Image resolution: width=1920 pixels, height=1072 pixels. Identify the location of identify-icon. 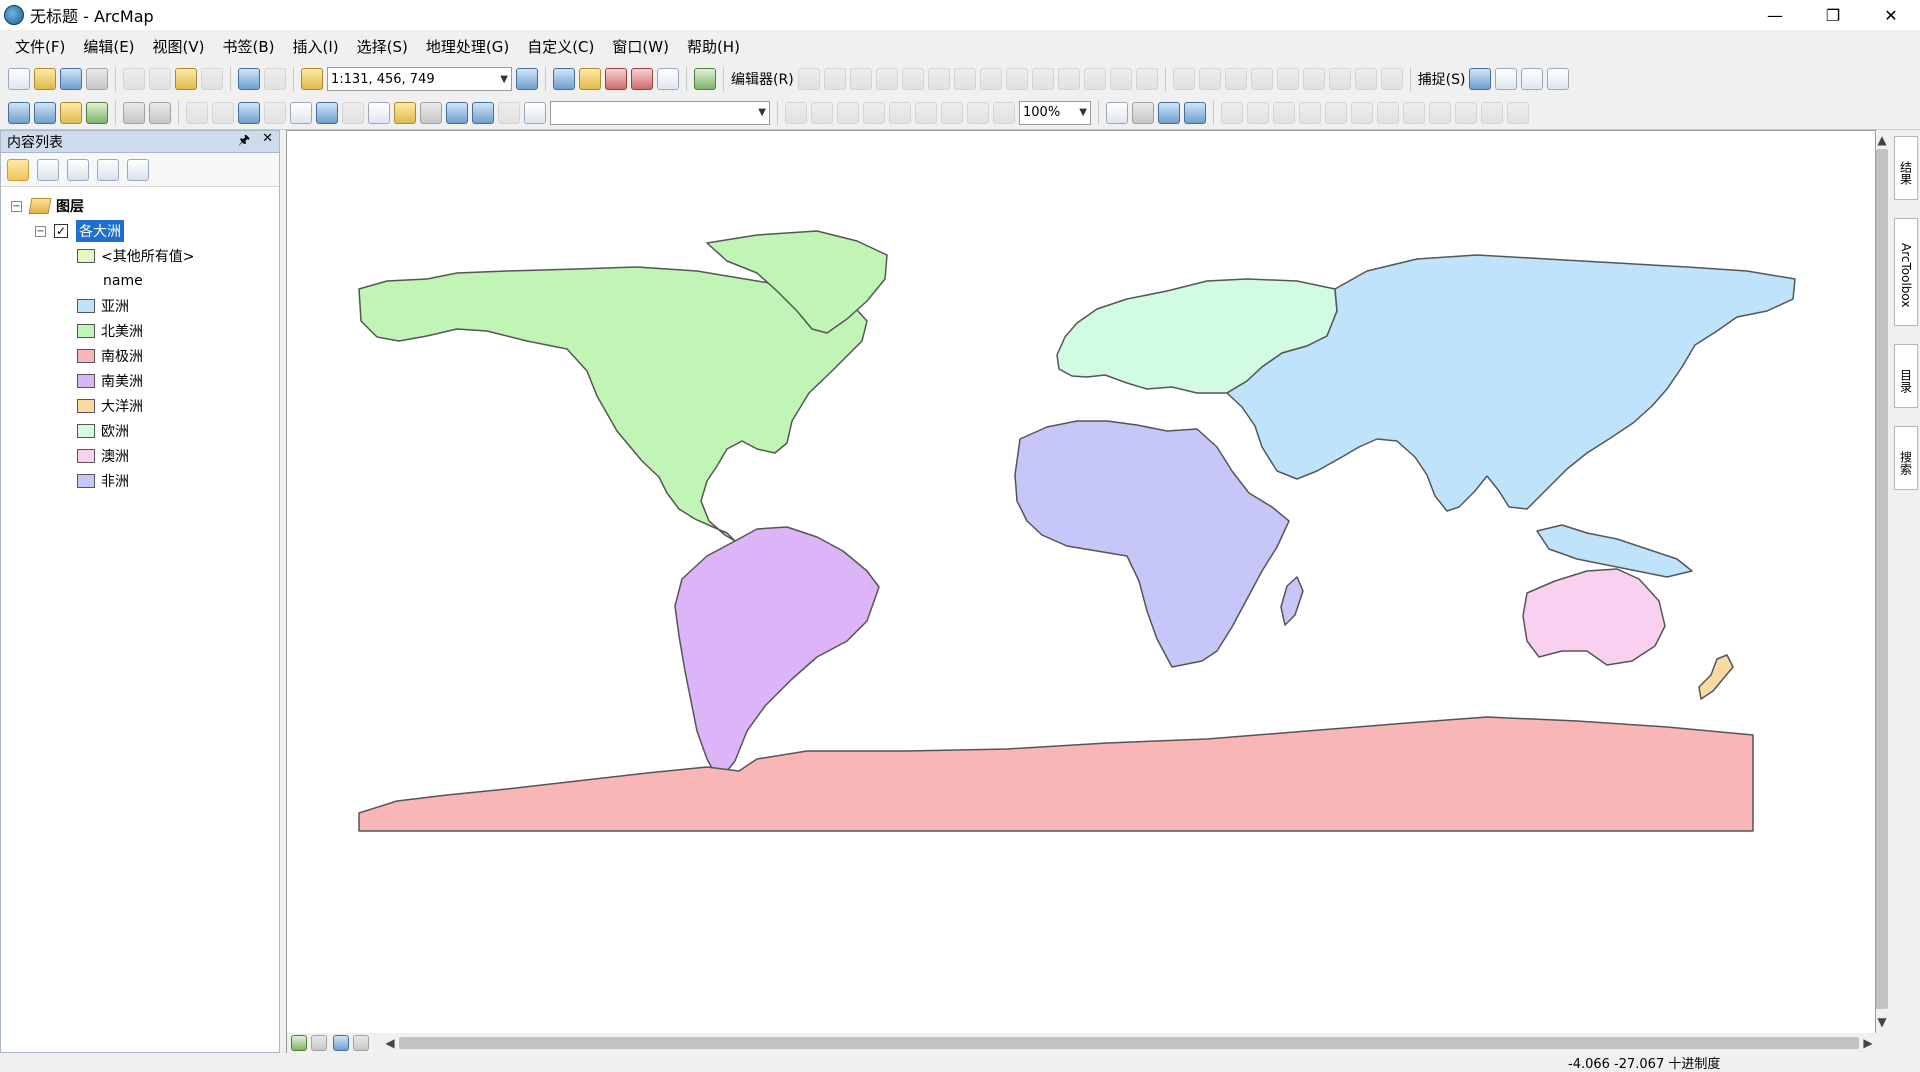
(327, 112).